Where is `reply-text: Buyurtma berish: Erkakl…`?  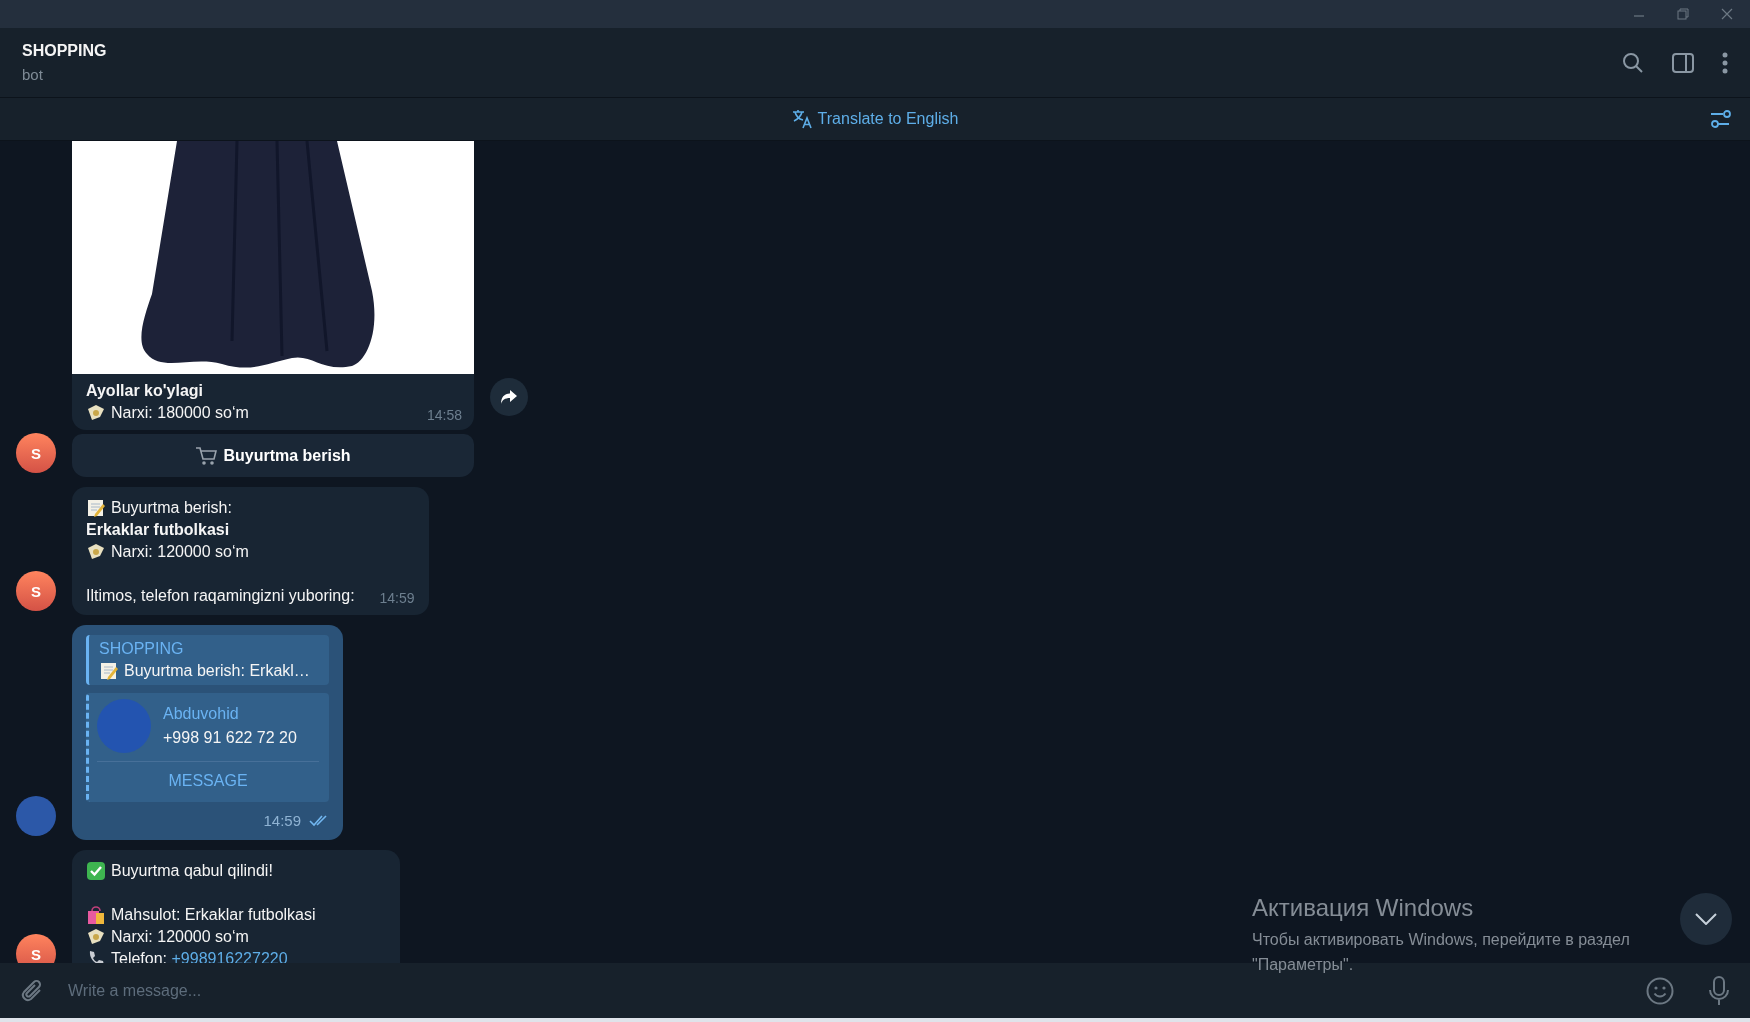 reply-text: Buyurtma berish: Erkakl… is located at coordinates (217, 671).